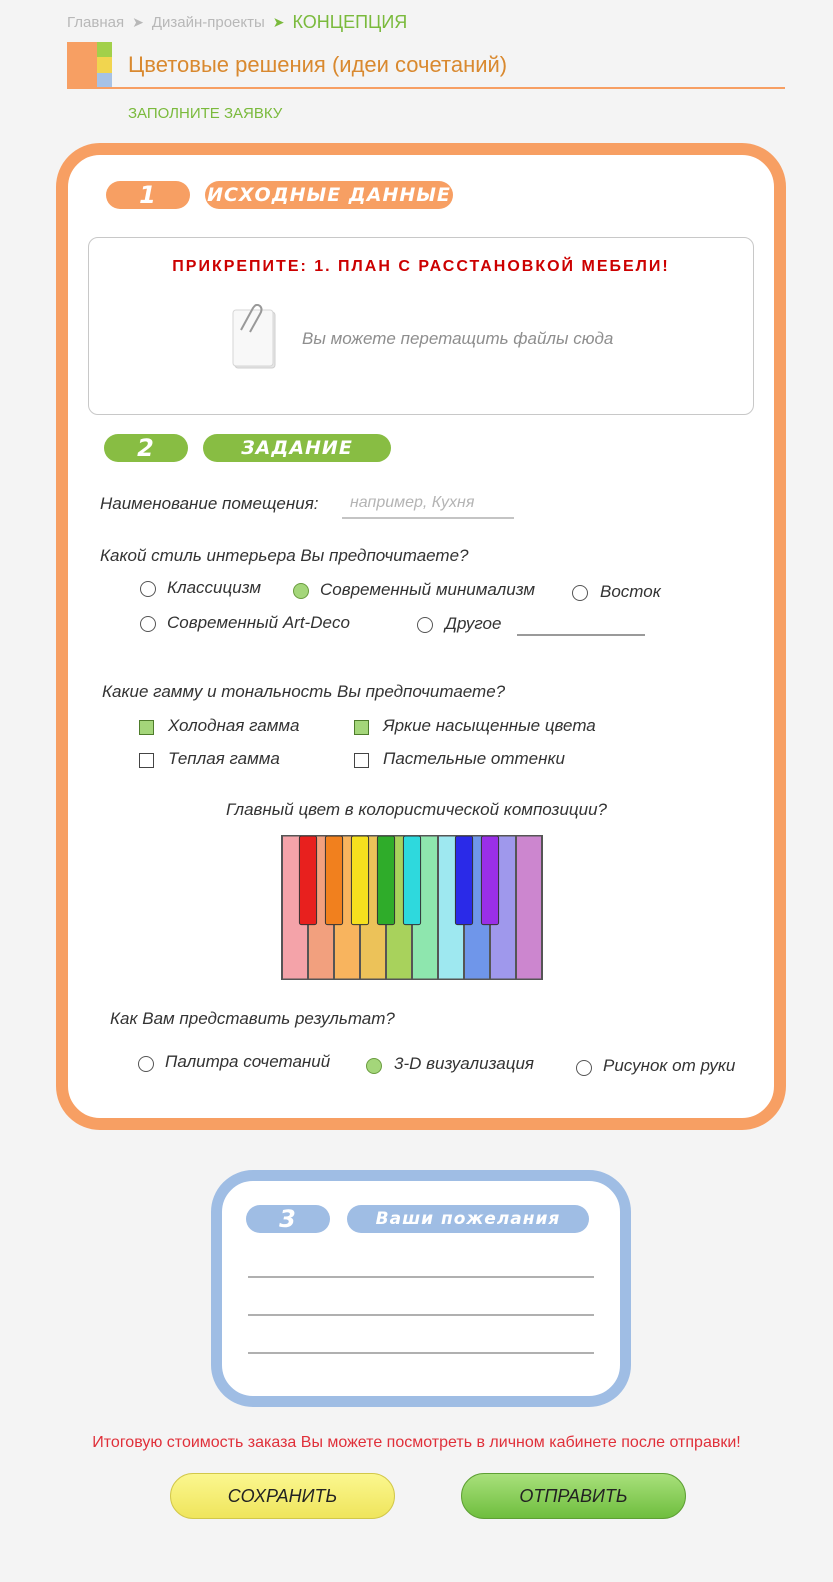 This screenshot has height=1582, width=833. What do you see at coordinates (489, 726) in the screenshot?
I see `tone-option-bright: Яркие насыщенные цвета` at bounding box center [489, 726].